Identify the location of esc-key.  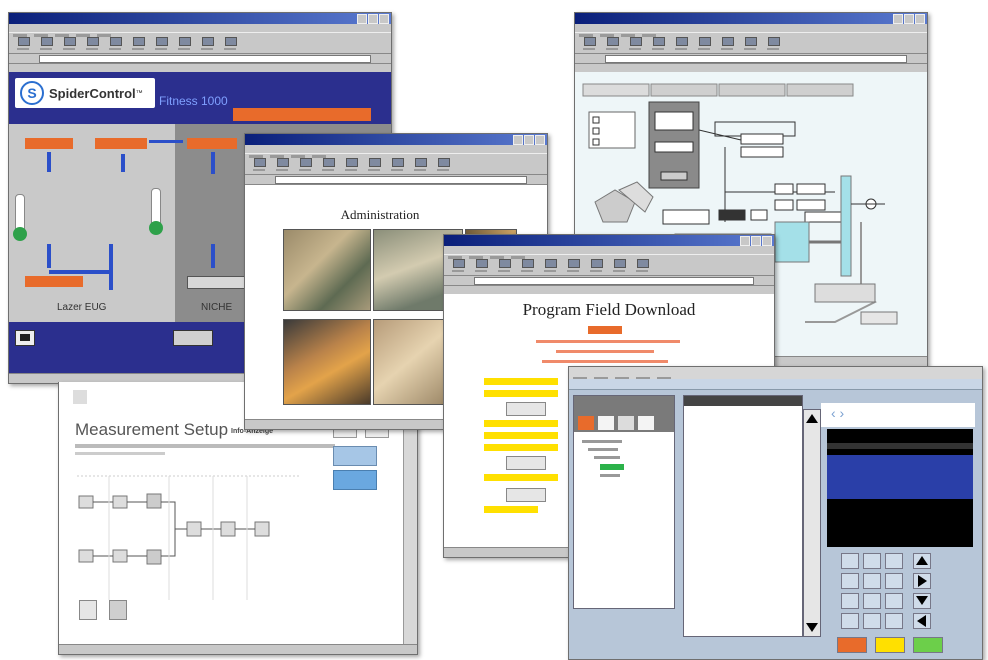
(852, 645).